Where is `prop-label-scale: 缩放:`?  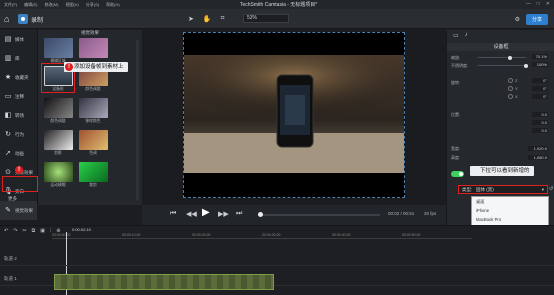 prop-label-scale: 缩放: is located at coordinates (456, 57).